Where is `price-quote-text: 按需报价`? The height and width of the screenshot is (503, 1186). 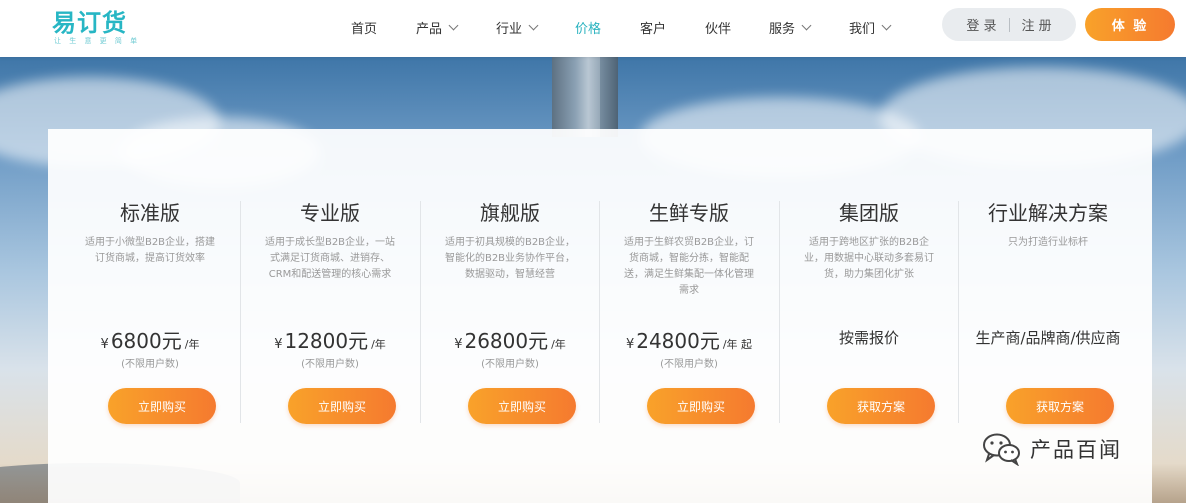
price-quote-text: 按需报价 is located at coordinates (868, 338).